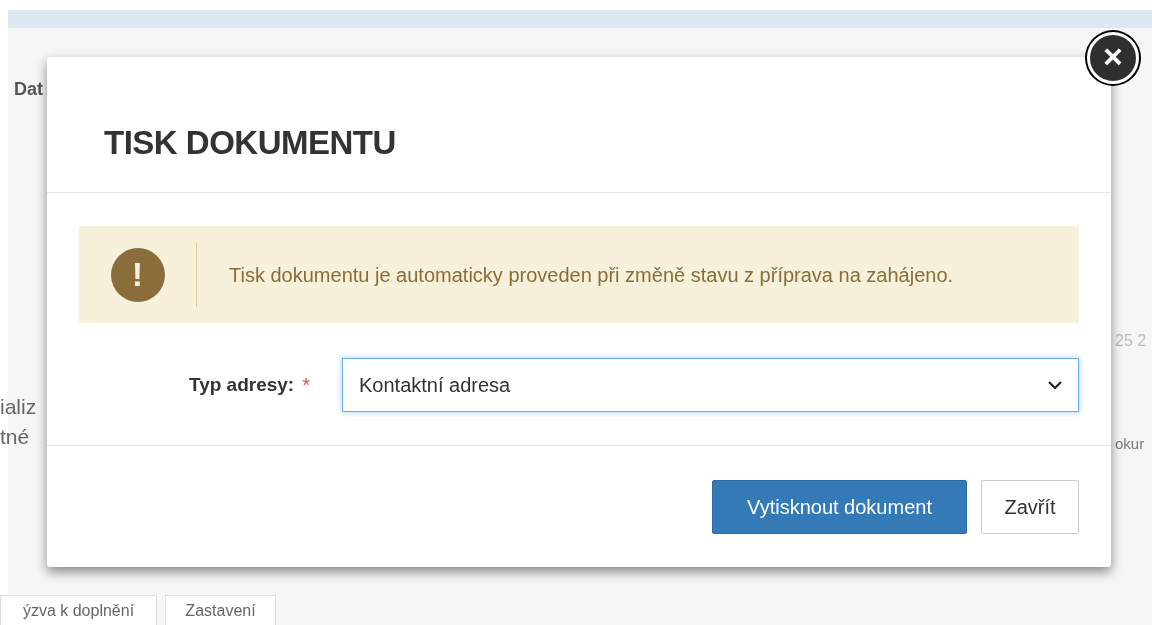 This screenshot has height=625, width=1152. What do you see at coordinates (241, 384) in the screenshot?
I see `field-label: Typ adresy:` at bounding box center [241, 384].